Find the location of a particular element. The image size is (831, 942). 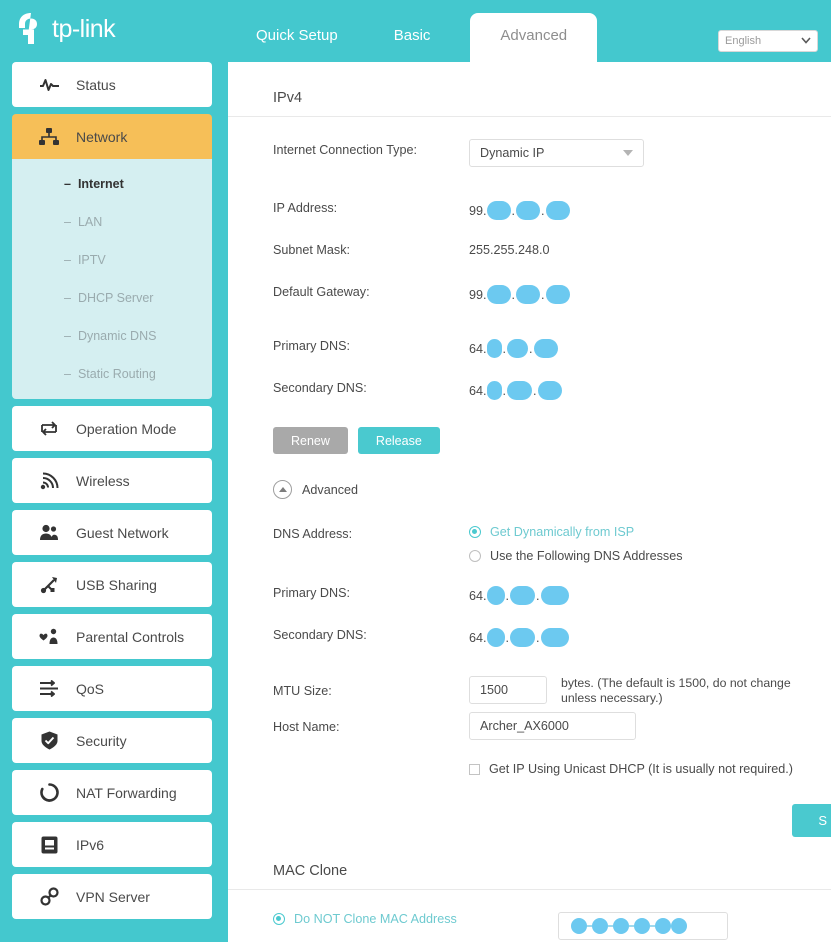

sidebar-item-network: Network is located at coordinates (112, 136).